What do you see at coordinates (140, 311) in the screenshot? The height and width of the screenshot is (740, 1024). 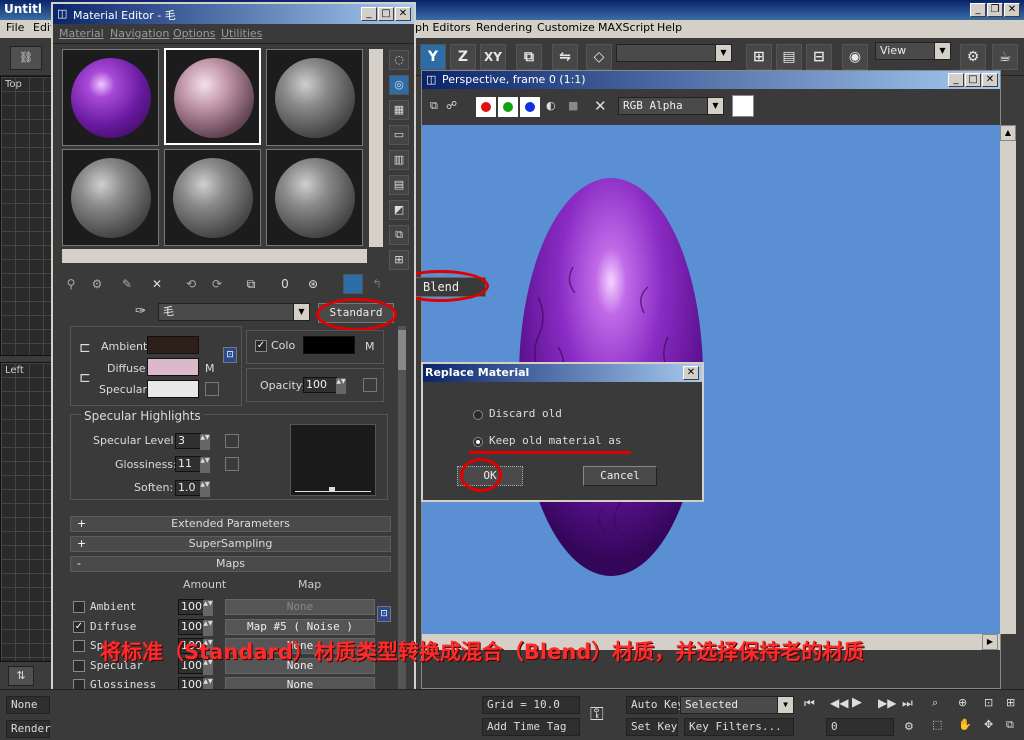 I see `pick-material-icon: ✑` at bounding box center [140, 311].